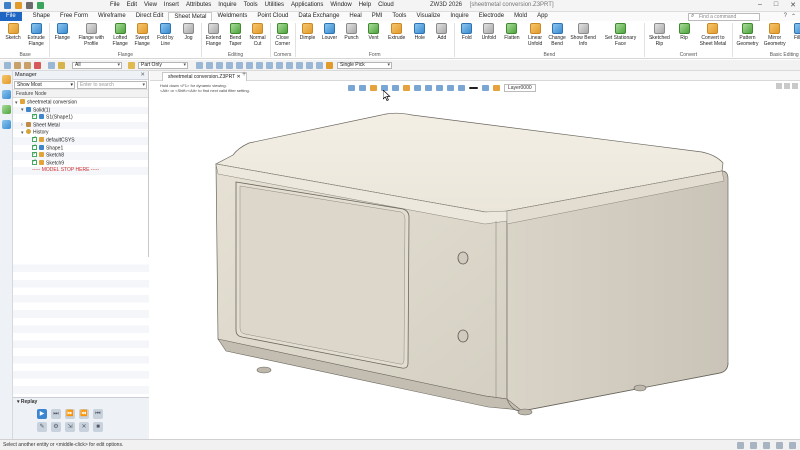 Image resolution: width=800 pixels, height=450 pixels. What do you see at coordinates (239, 65) in the screenshot?
I see `pick-body-icon` at bounding box center [239, 65].